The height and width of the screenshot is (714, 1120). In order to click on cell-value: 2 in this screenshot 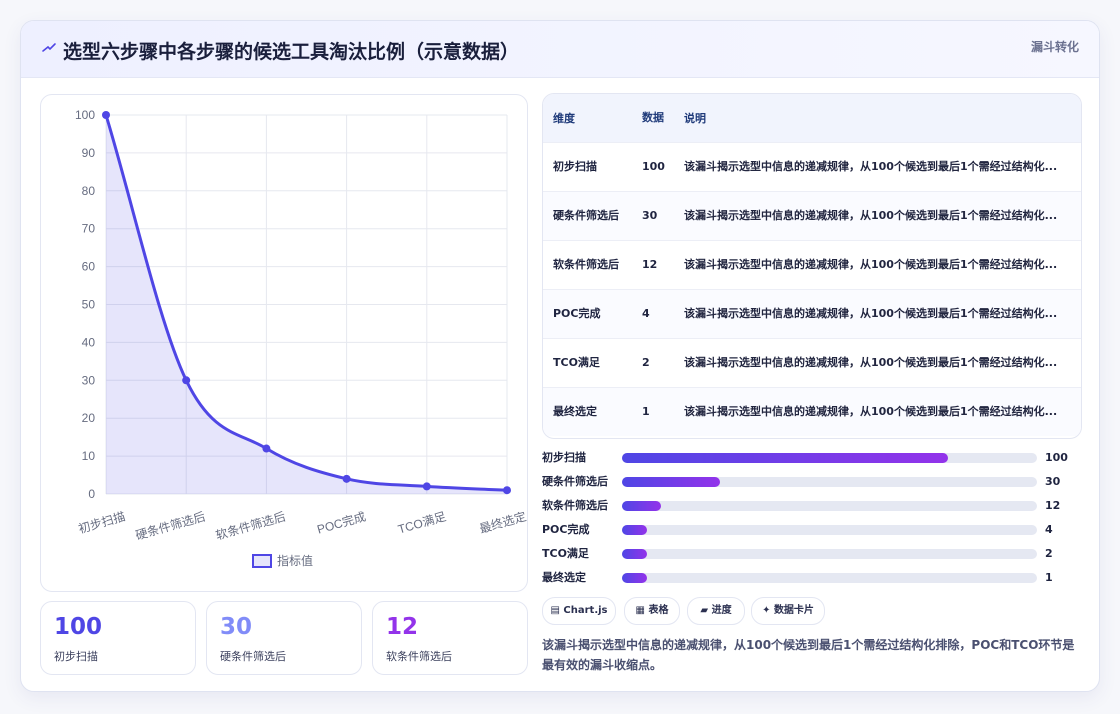, I will do `click(653, 363)`.